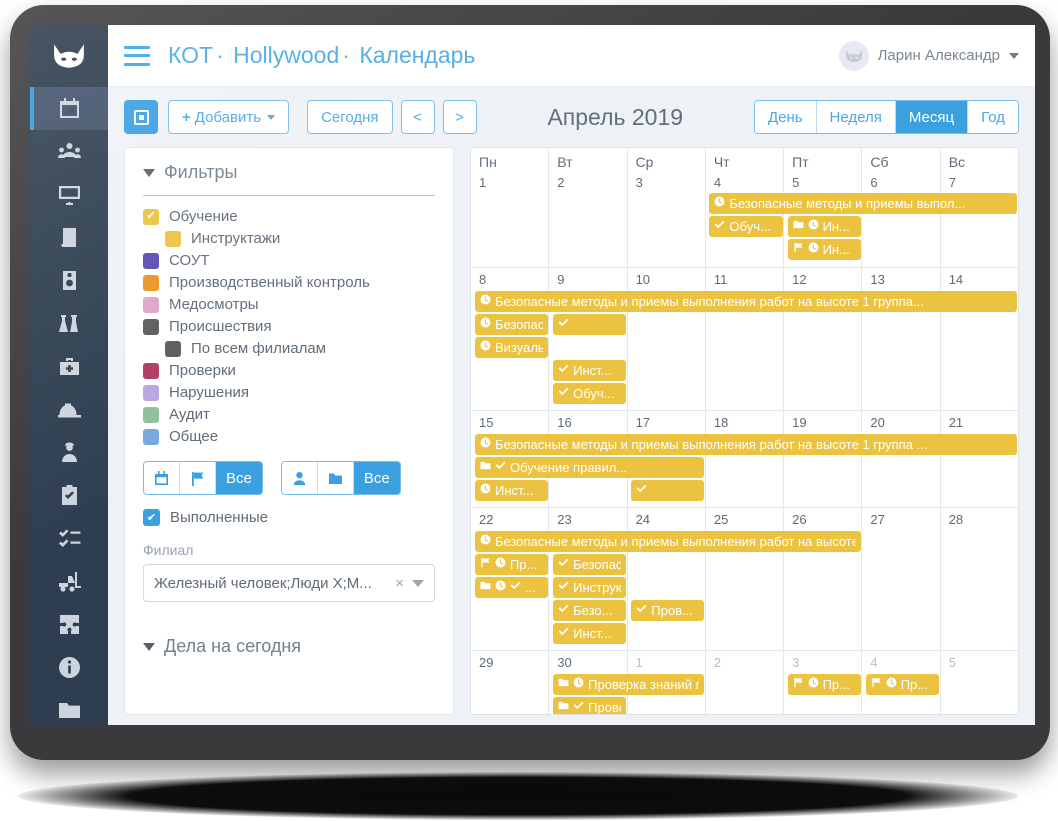 Image resolution: width=1058 pixels, height=821 pixels. Describe the element at coordinates (69, 452) in the screenshot. I see `rail-item-worker` at that location.